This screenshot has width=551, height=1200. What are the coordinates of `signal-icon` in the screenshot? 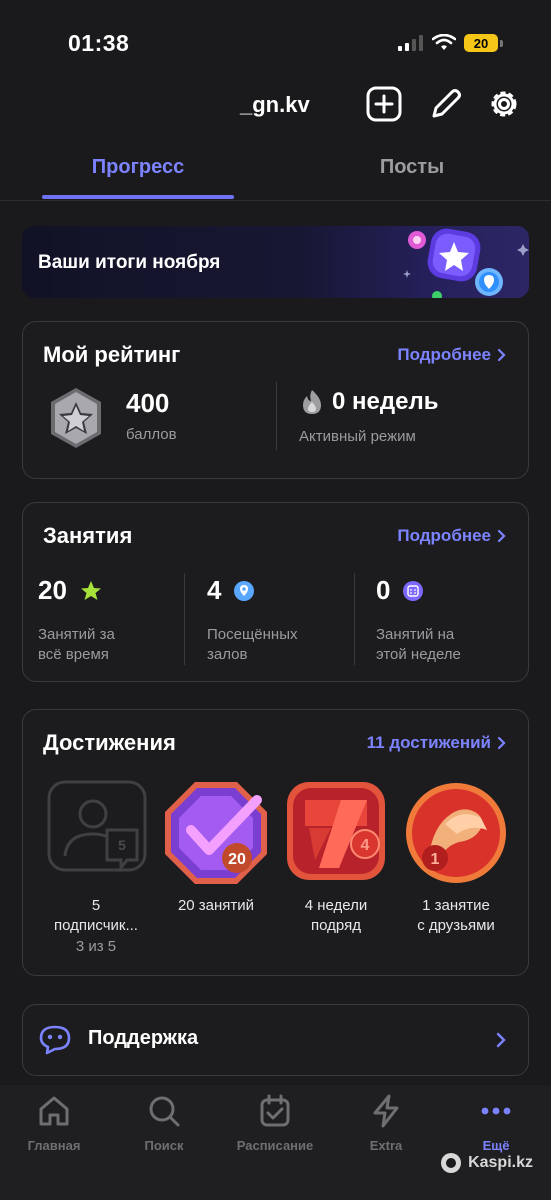 It's located at (410, 43).